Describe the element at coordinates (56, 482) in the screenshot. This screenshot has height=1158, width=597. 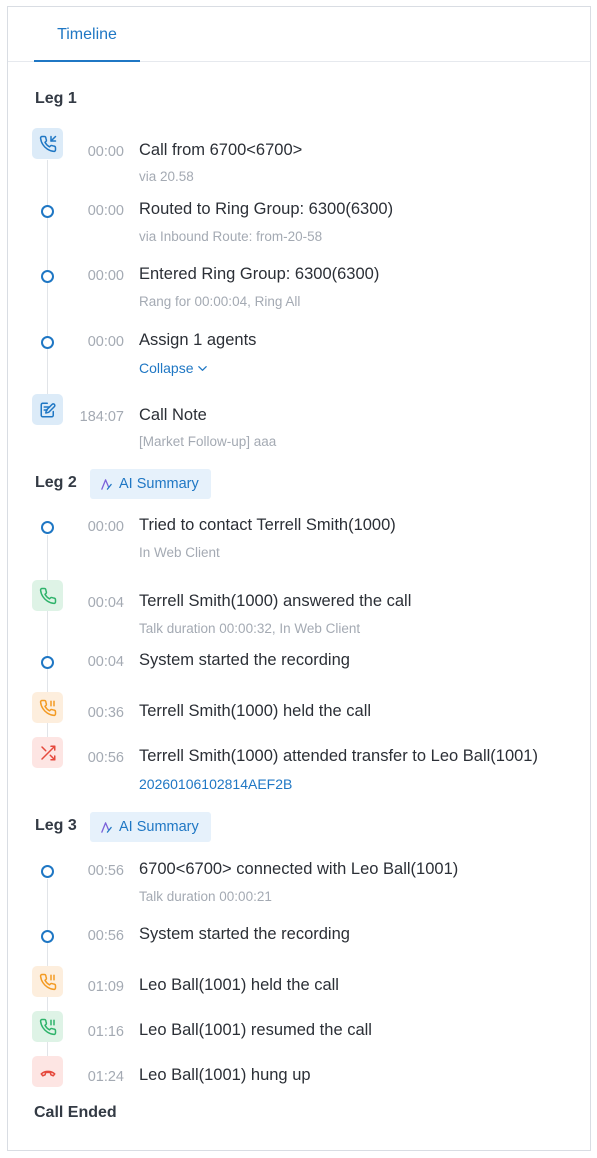
I see `leg-2-label: Leg 2` at that location.